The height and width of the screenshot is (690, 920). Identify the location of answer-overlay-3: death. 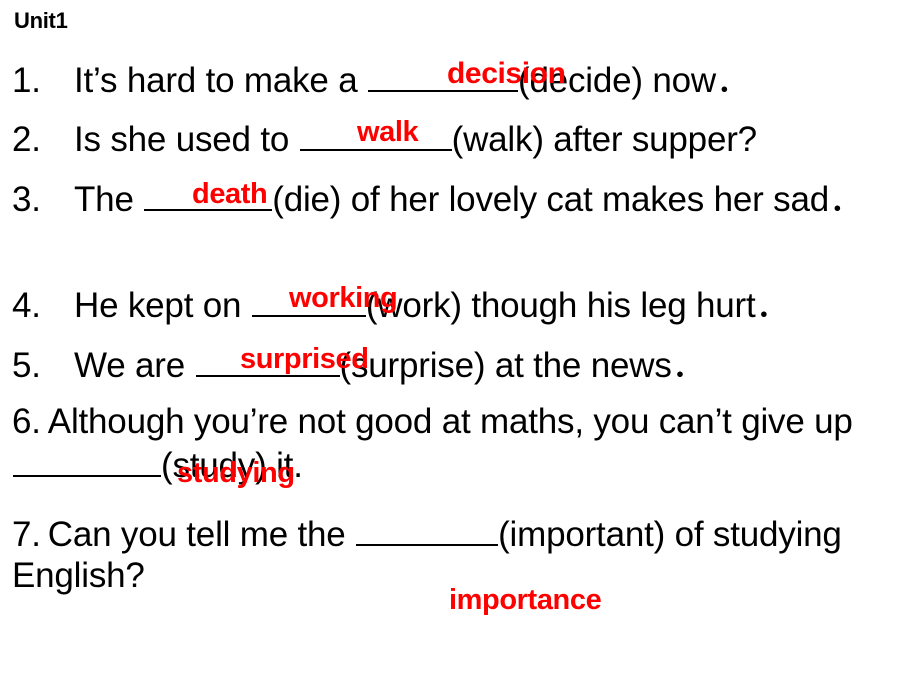
(230, 194).